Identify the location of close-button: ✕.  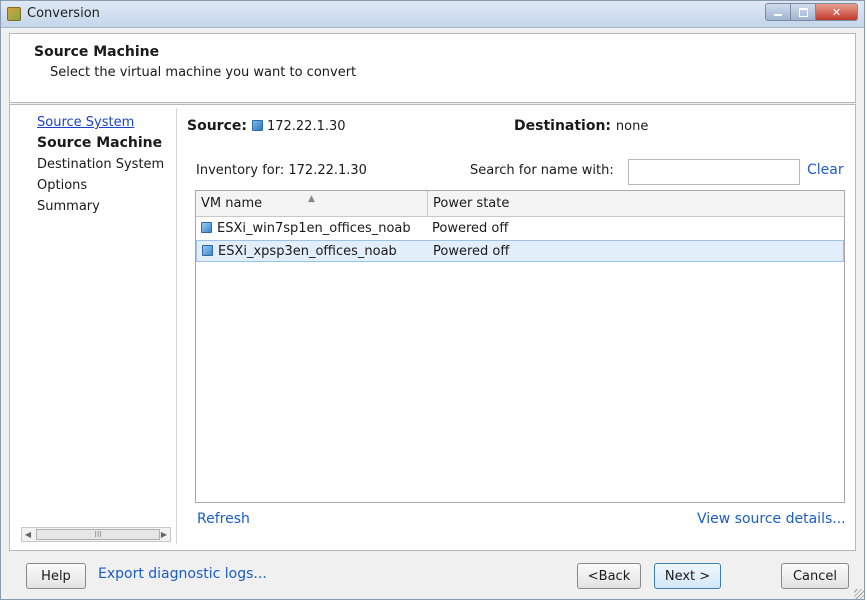
(837, 12).